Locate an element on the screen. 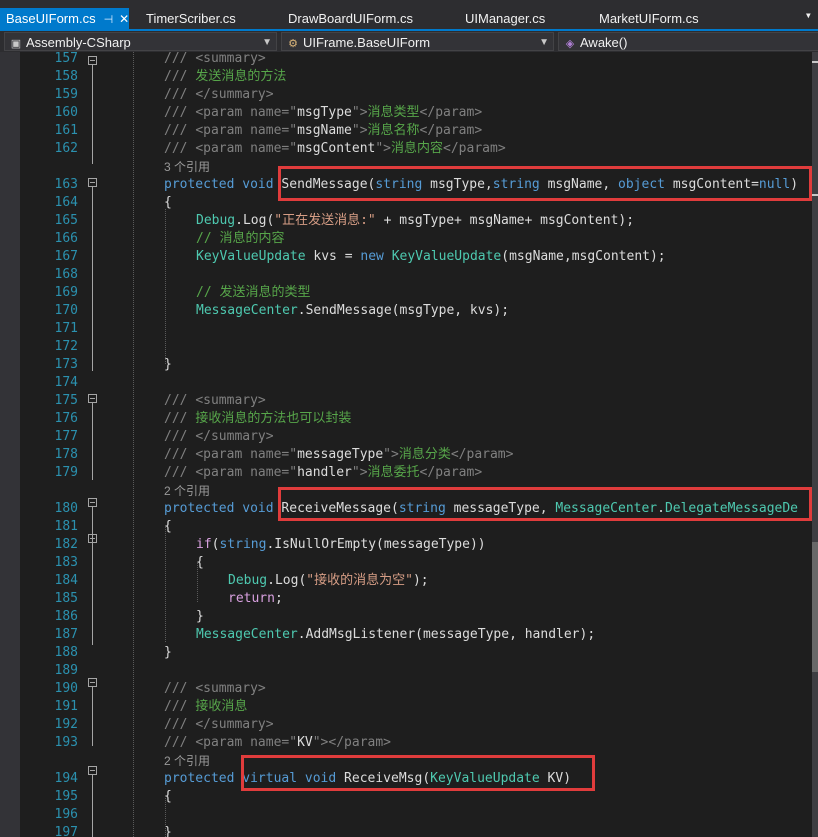  close-icon: ✕ is located at coordinates (124, 19).